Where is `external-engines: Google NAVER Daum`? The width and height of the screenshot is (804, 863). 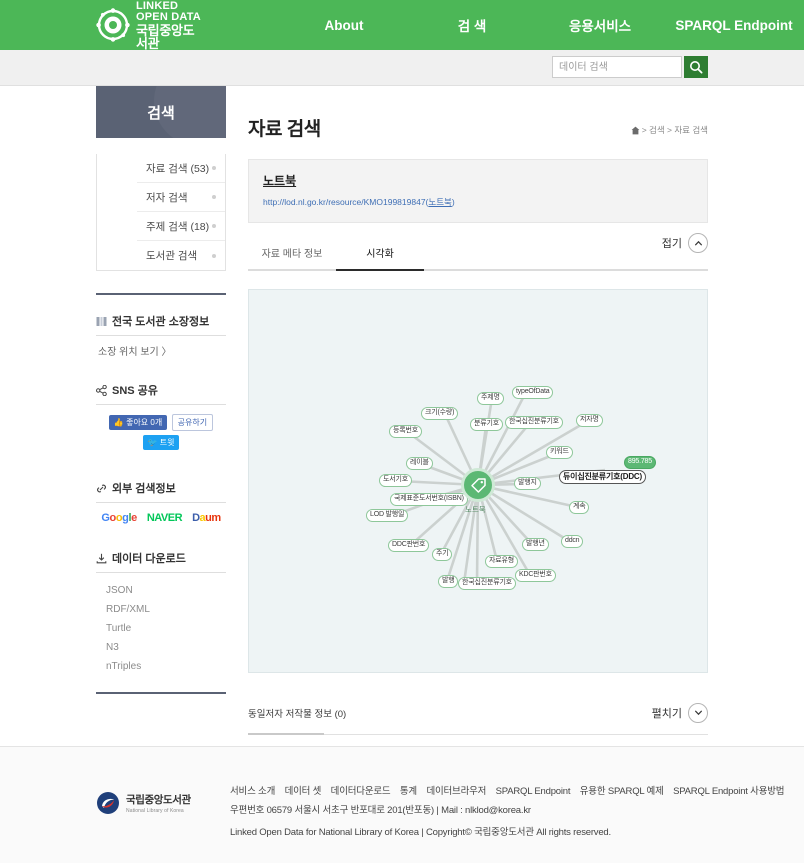 external-engines: Google NAVER Daum is located at coordinates (161, 515).